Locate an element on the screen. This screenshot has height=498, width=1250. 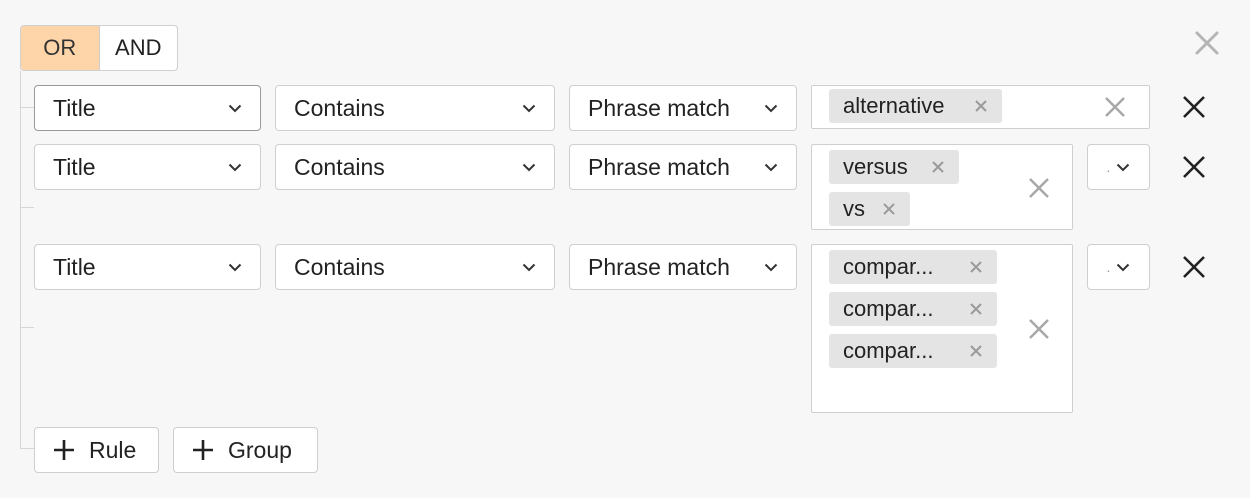
value-chip: versus is located at coordinates (894, 167).